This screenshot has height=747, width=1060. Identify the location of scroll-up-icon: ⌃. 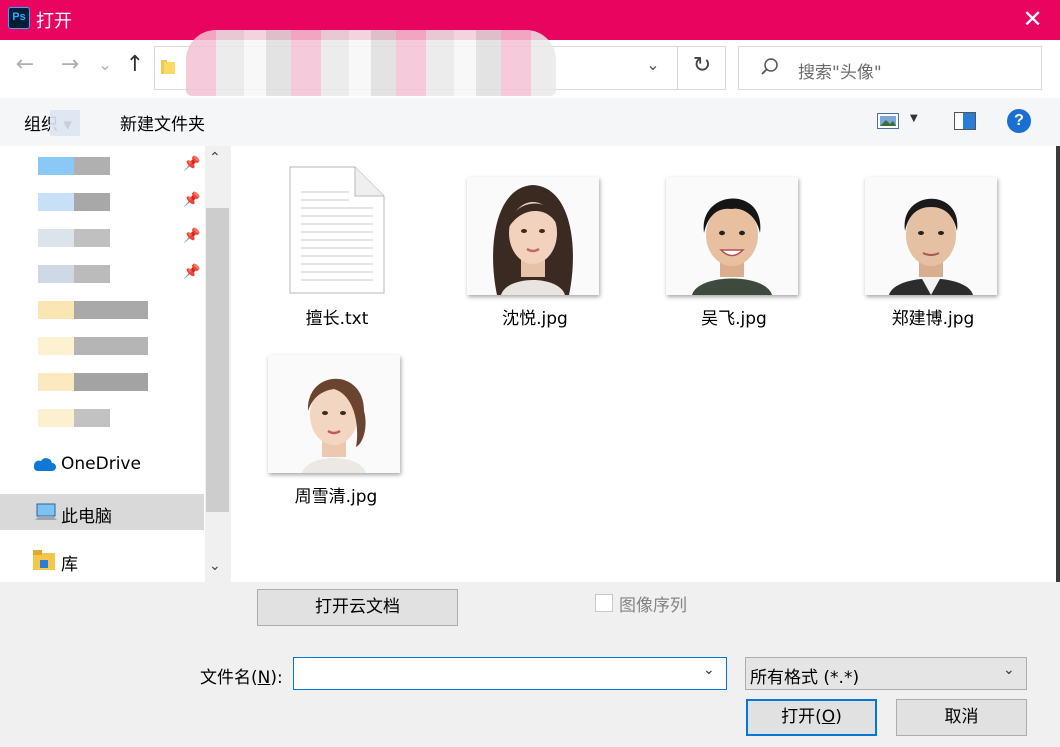
(215, 158).